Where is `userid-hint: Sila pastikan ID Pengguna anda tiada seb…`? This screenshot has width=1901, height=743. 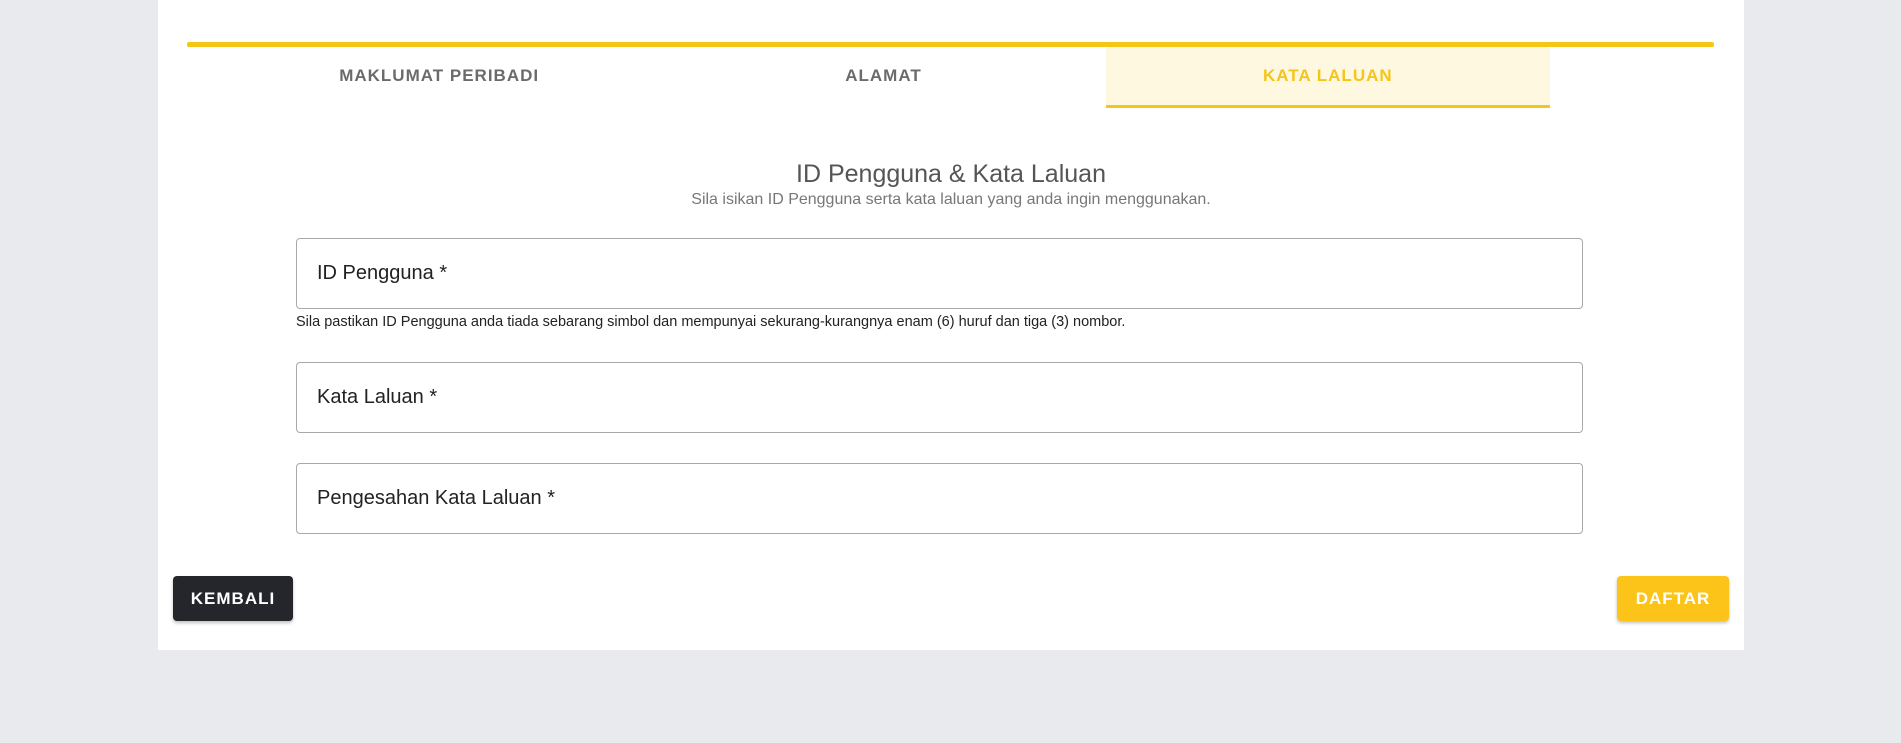 userid-hint: Sila pastikan ID Pengguna anda tiada seb… is located at coordinates (711, 322).